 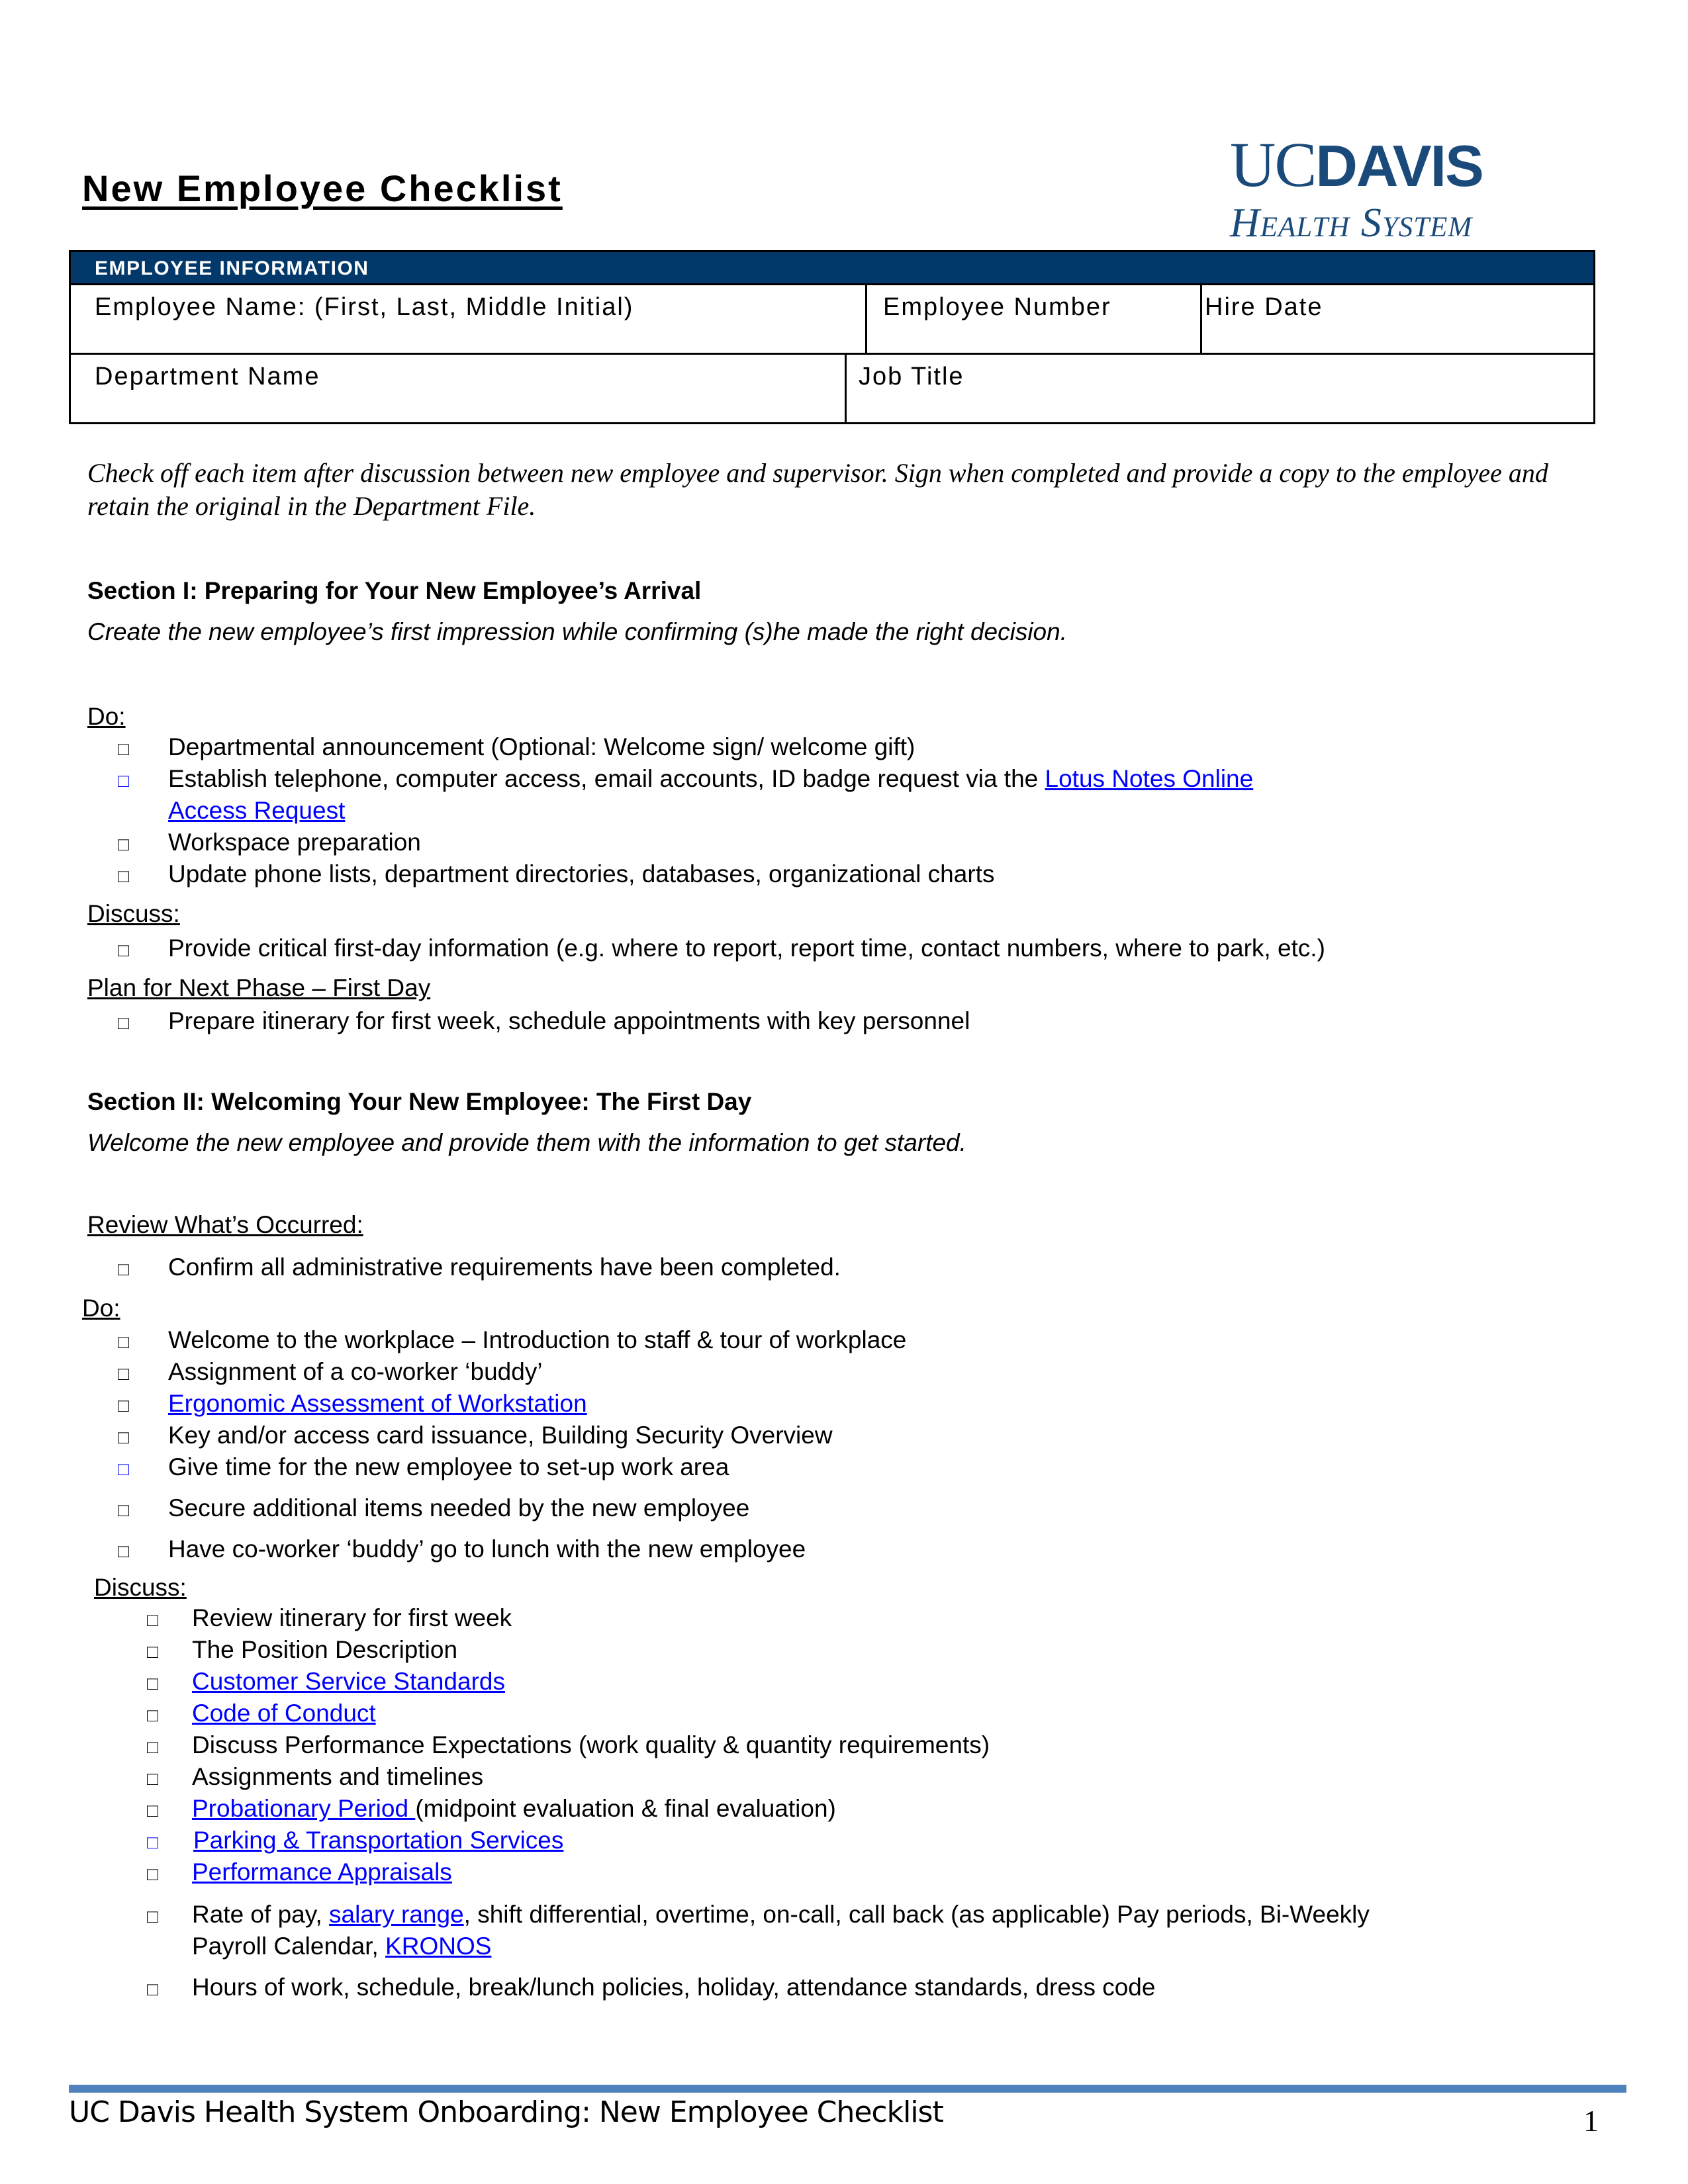 What do you see at coordinates (325, 1649) in the screenshot?
I see `s2-discuss-item-2: The Position Description` at bounding box center [325, 1649].